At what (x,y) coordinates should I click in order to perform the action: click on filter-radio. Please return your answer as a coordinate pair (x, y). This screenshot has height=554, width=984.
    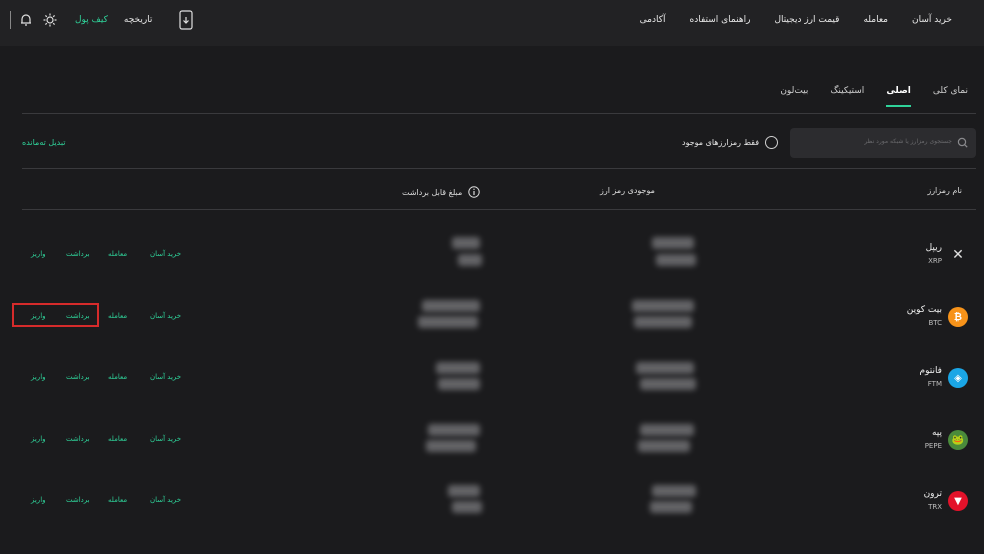
    Looking at the image, I should click on (772, 142).